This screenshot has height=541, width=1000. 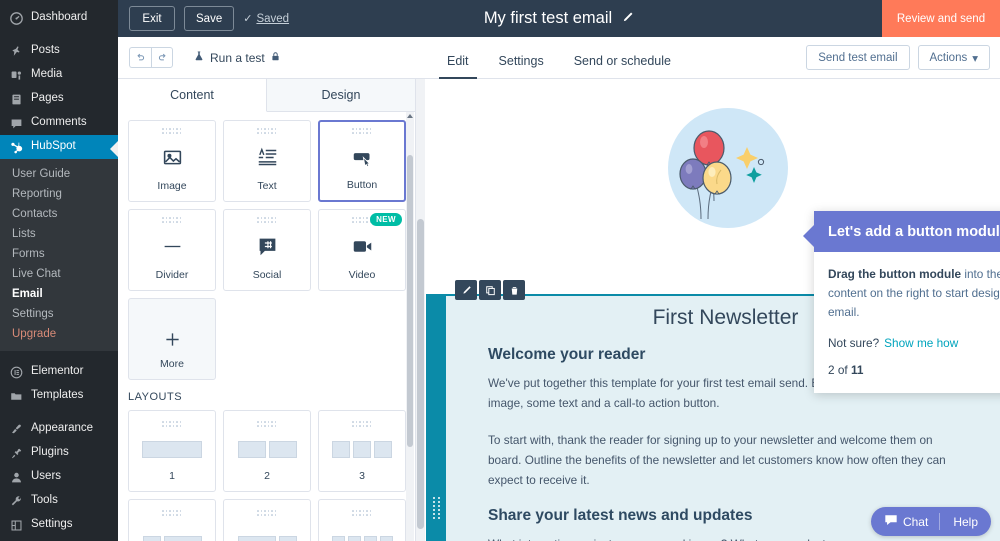 I want to click on panel-scrollbar, so click(x=410, y=326).